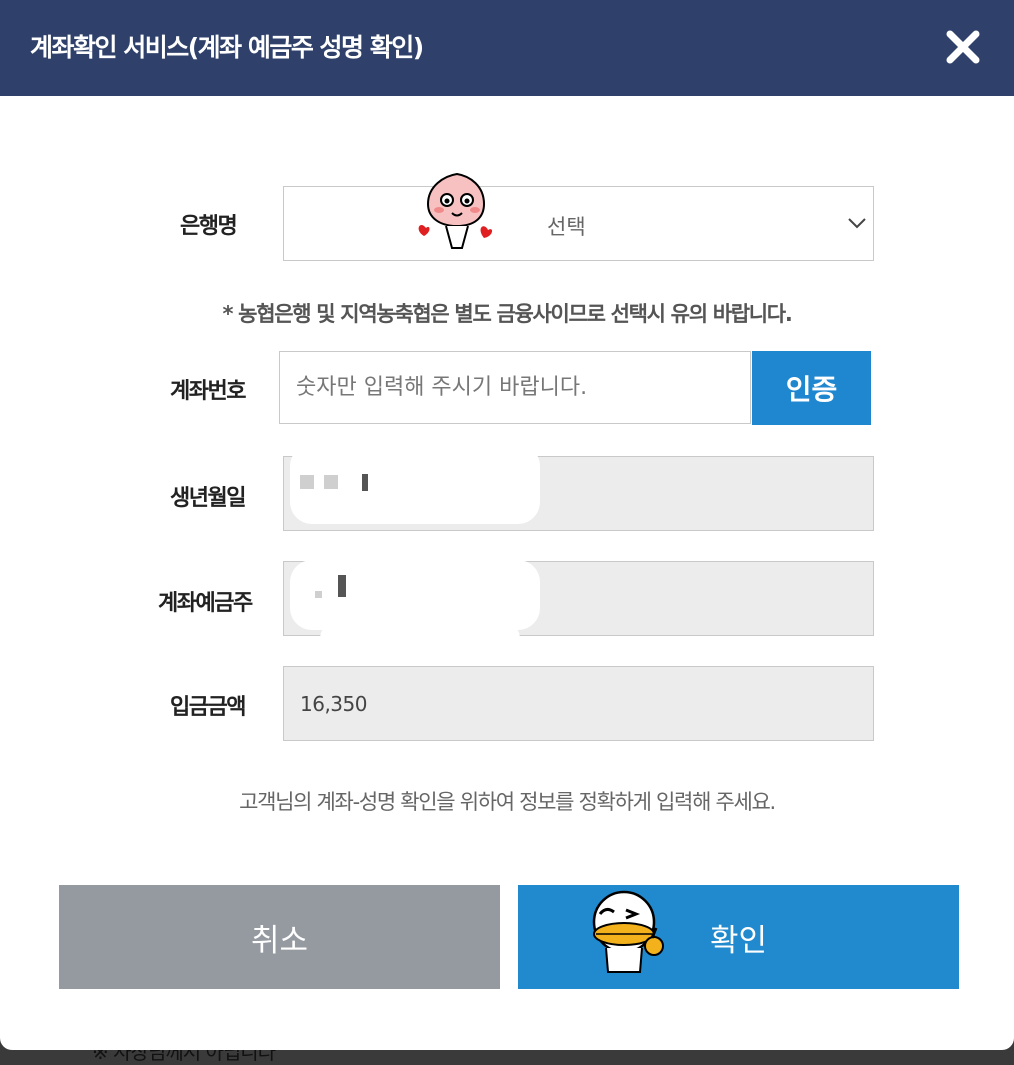 Image resolution: width=1014 pixels, height=1065 pixels. I want to click on modal-header: 계좌확인 서비스(계좌 예금주 성명 확인), so click(507, 48).